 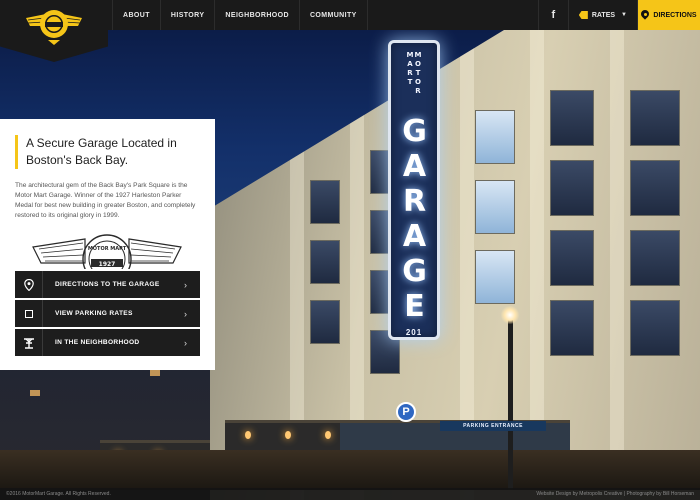 I want to click on right-nav: f RATES ▼ DIRECTIONS, so click(x=618, y=15).